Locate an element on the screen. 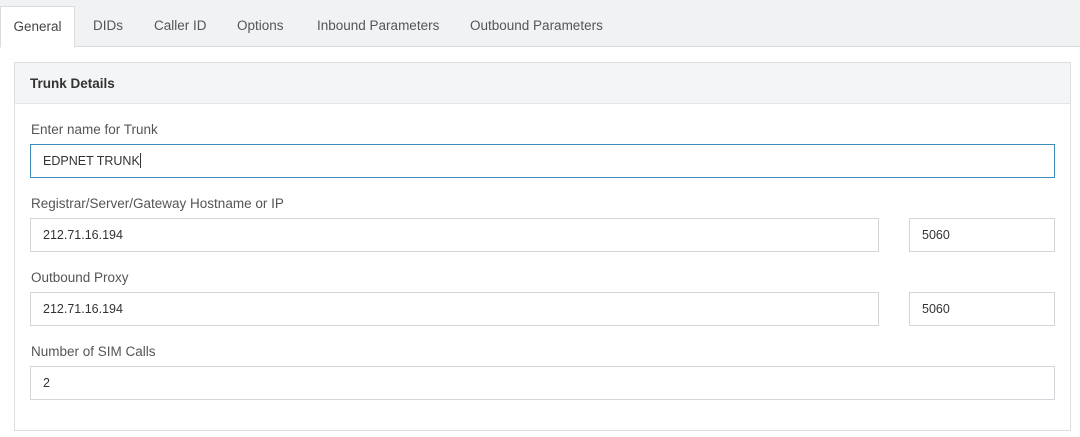 Image resolution: width=1080 pixels, height=437 pixels. trunk-name-value: EDPNET TRUNK is located at coordinates (91, 161).